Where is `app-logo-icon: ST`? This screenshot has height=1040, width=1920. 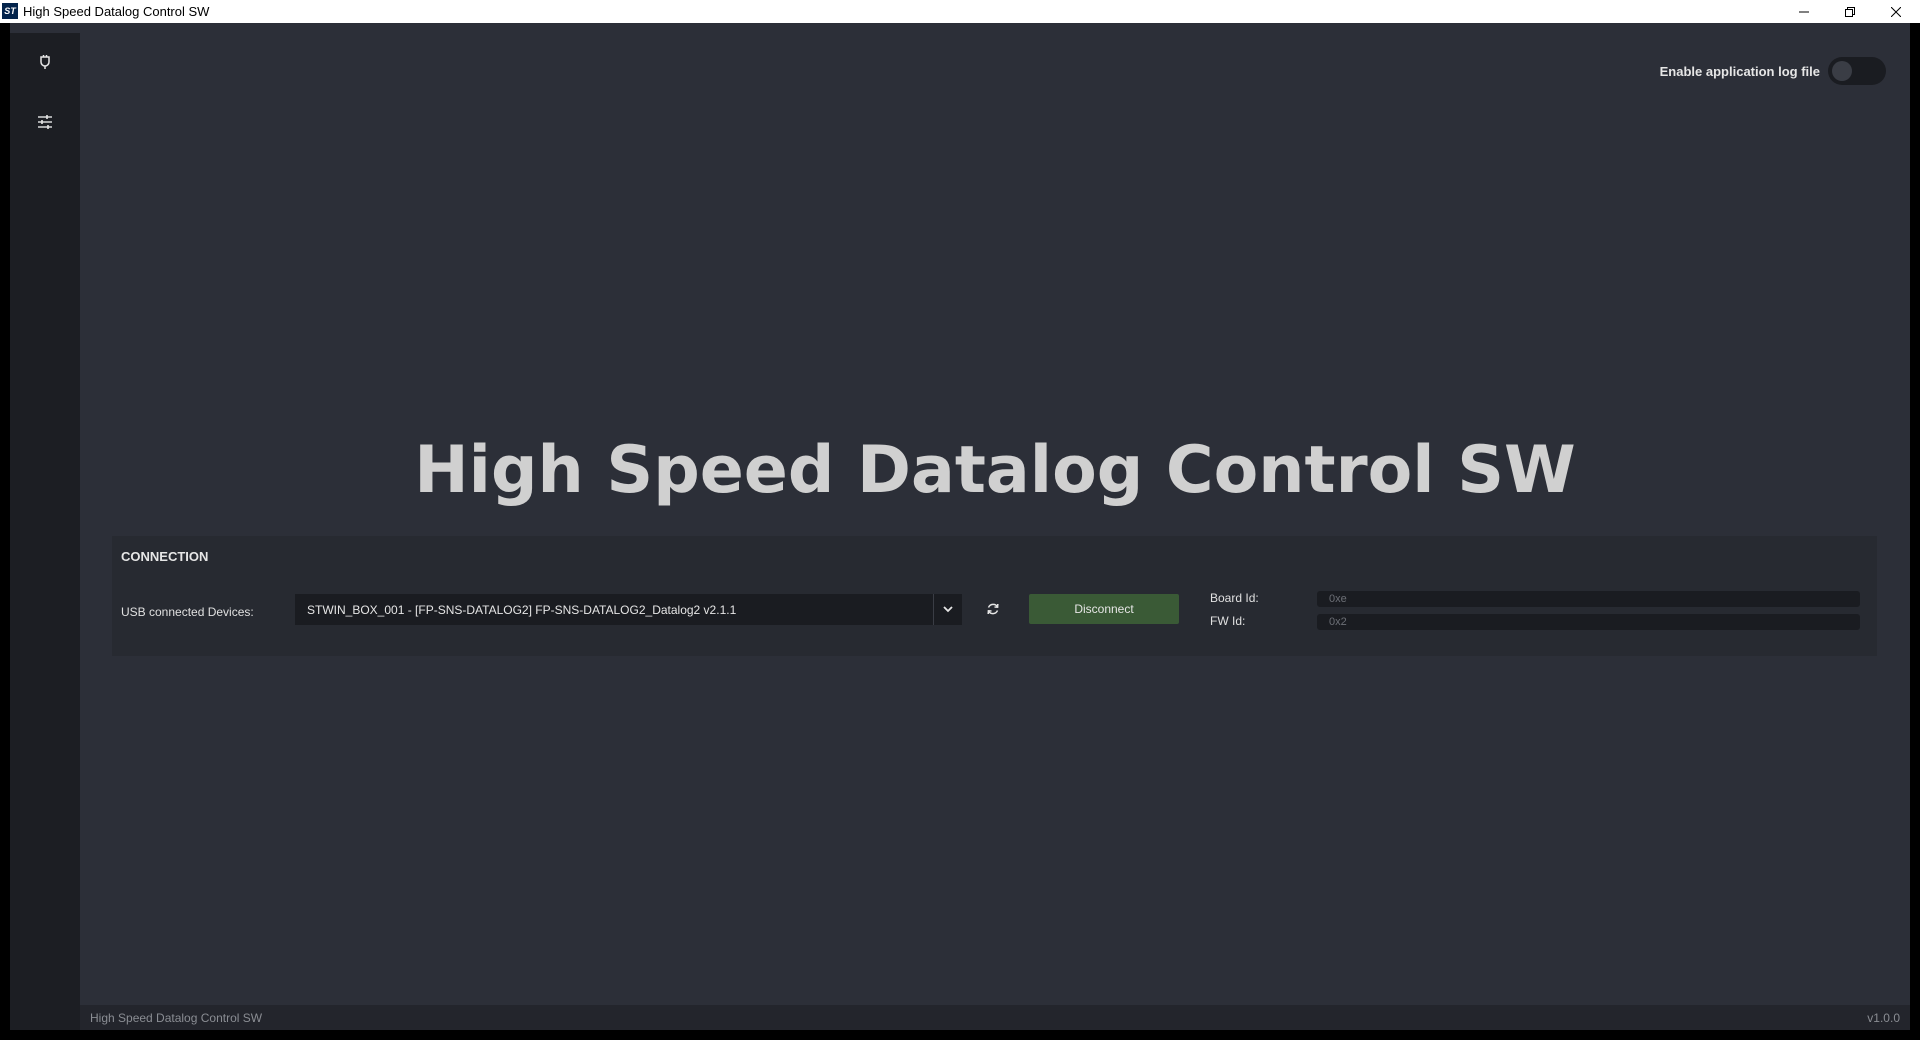 app-logo-icon: ST is located at coordinates (10, 11).